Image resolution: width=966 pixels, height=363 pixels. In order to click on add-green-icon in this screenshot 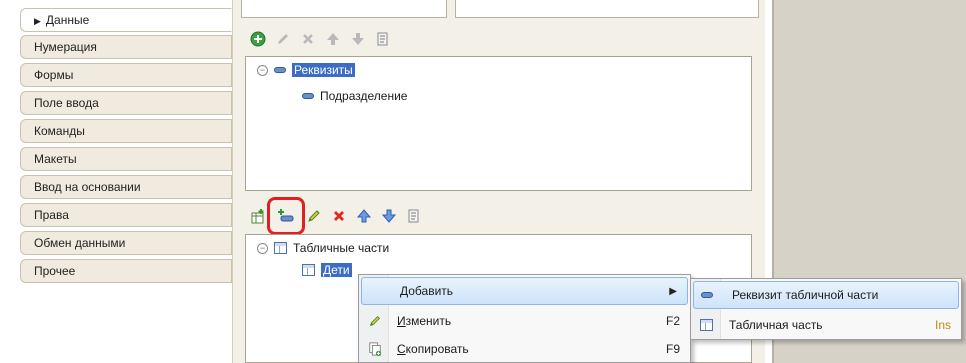, I will do `click(258, 39)`.